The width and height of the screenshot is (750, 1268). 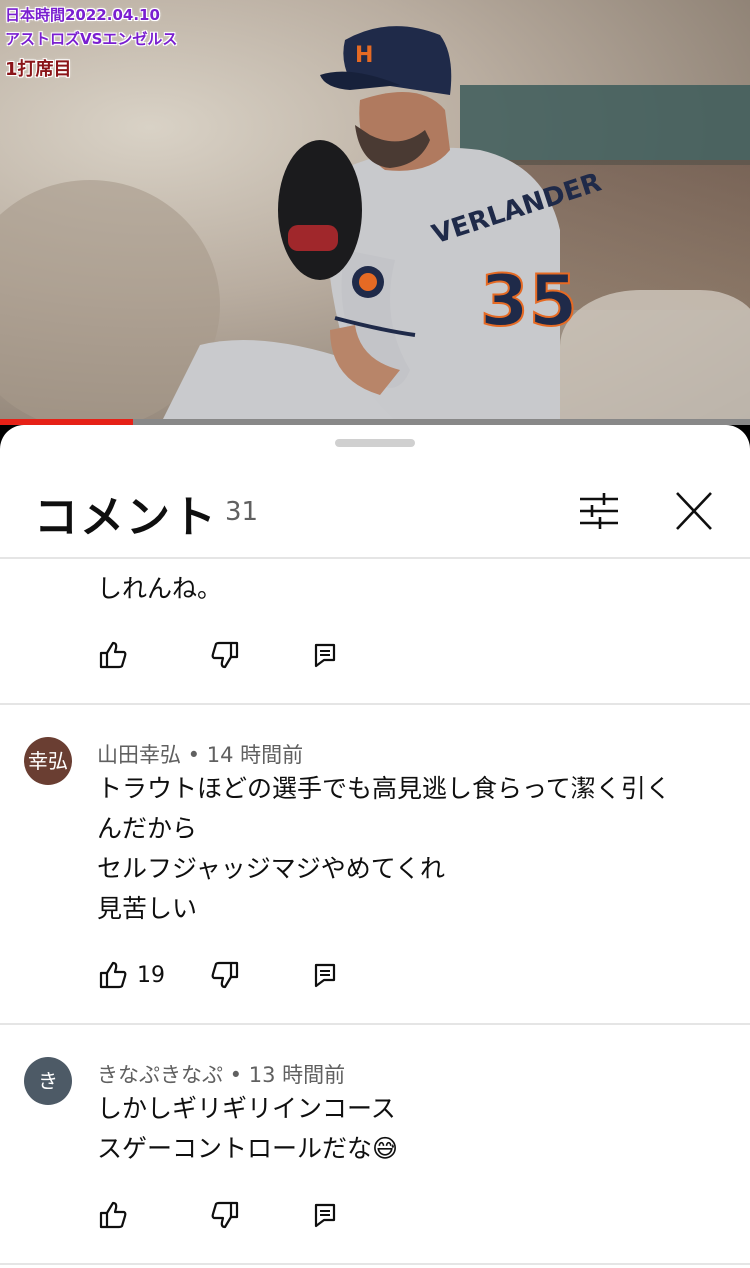 What do you see at coordinates (297, 975) in the screenshot?
I see `comment-actions: 19` at bounding box center [297, 975].